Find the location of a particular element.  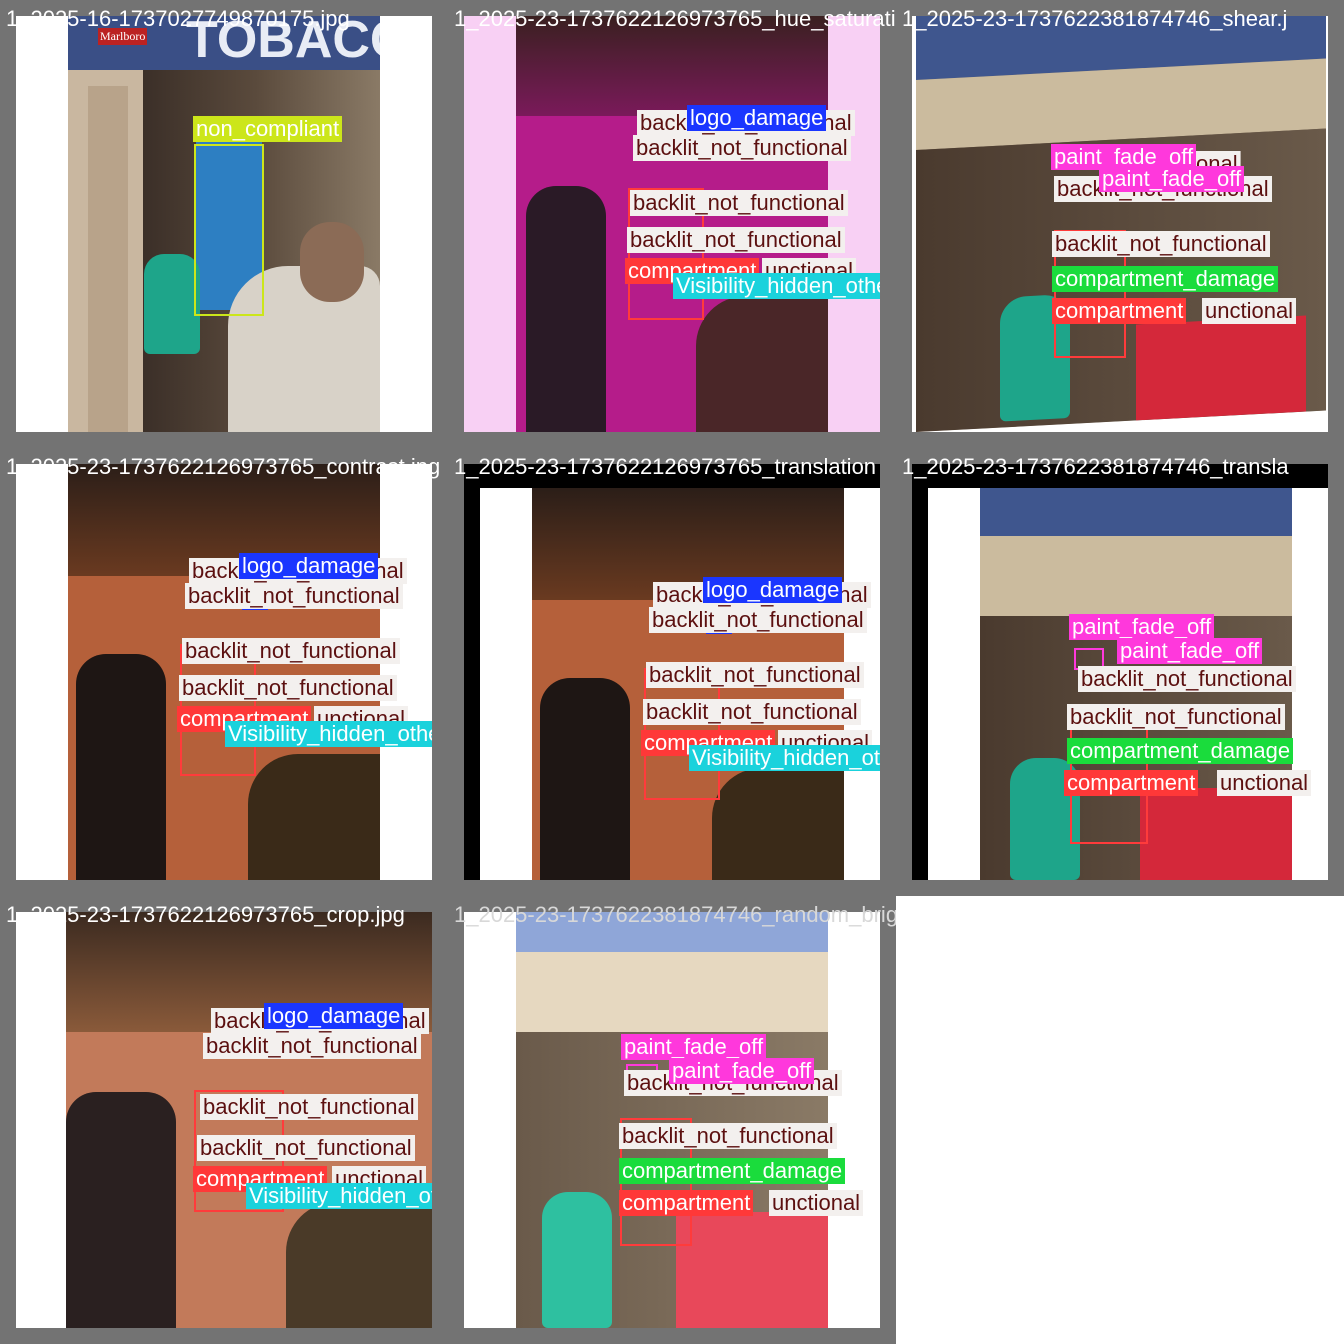

tile-filename: 1_2025-16-1737027749870175.jpg is located at coordinates (178, 18).